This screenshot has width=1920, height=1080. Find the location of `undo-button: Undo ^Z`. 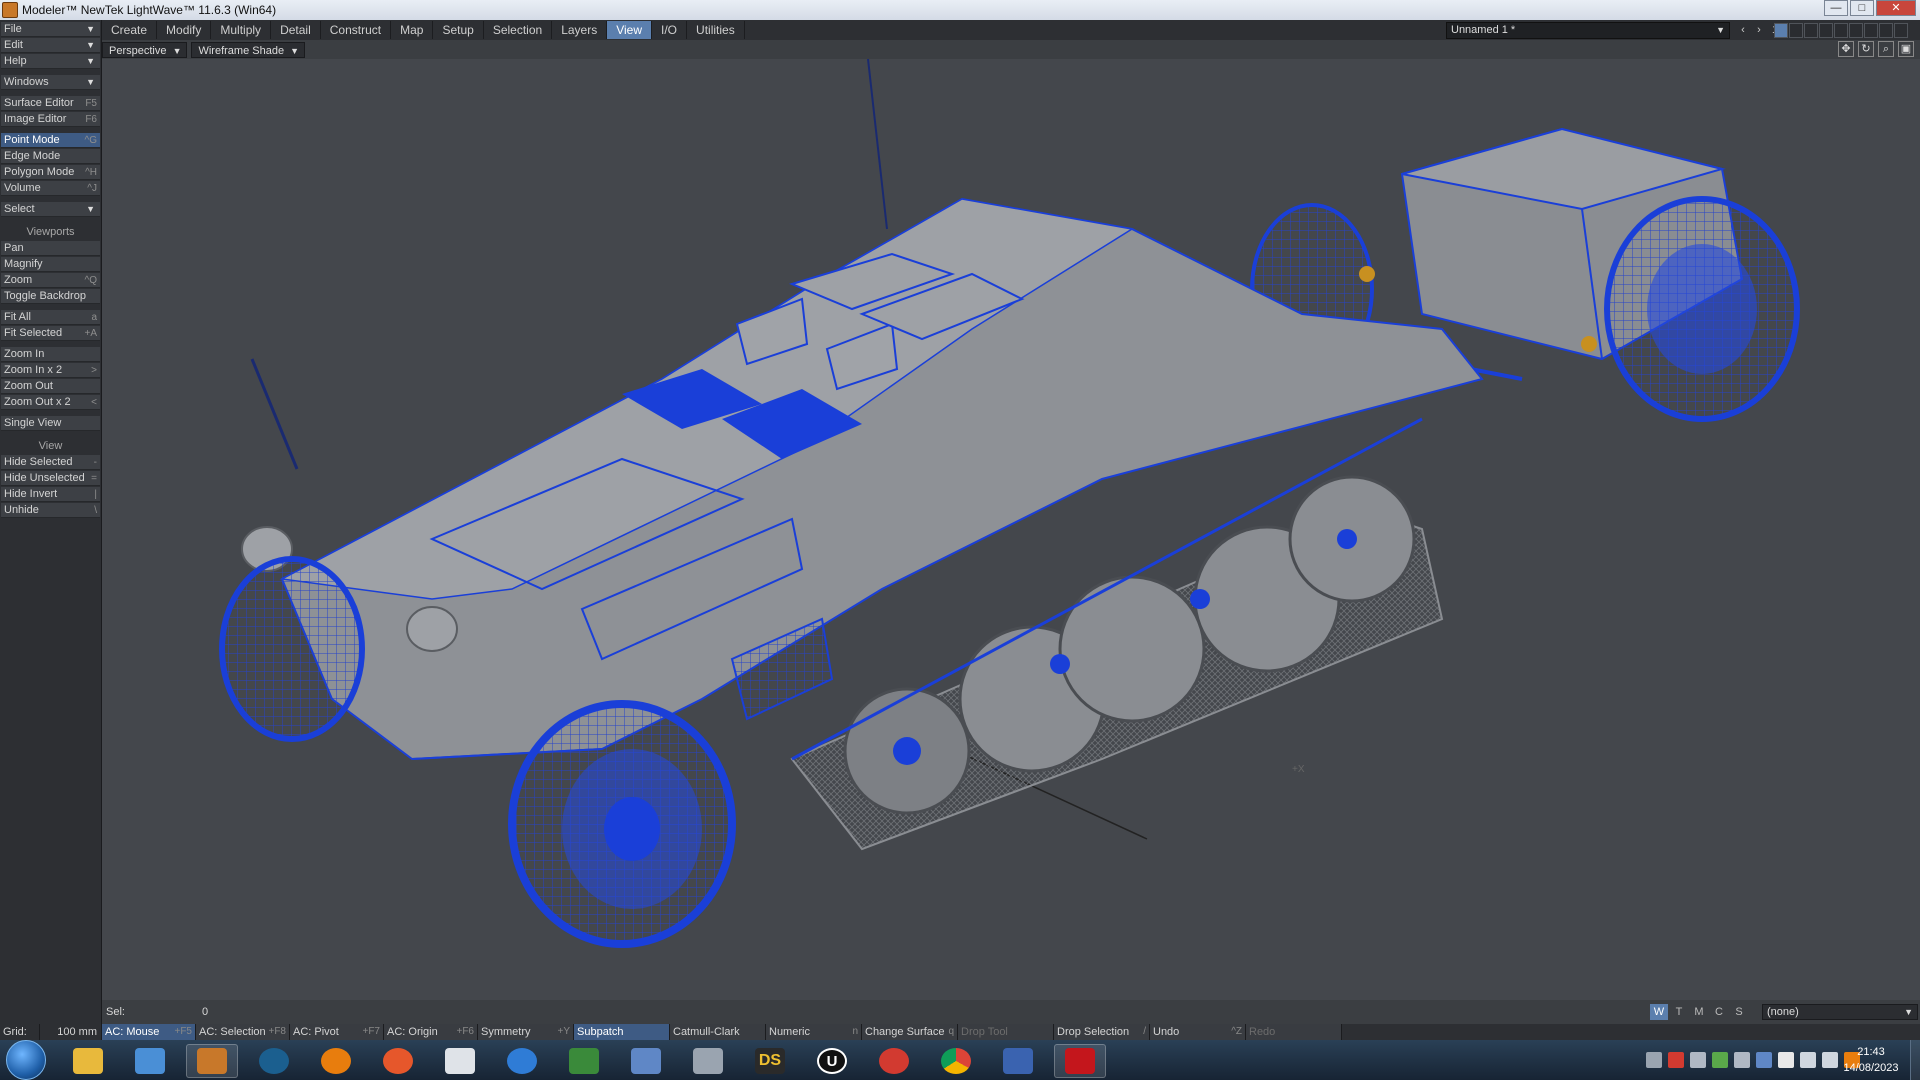

undo-button: Undo ^Z is located at coordinates (1198, 1032).